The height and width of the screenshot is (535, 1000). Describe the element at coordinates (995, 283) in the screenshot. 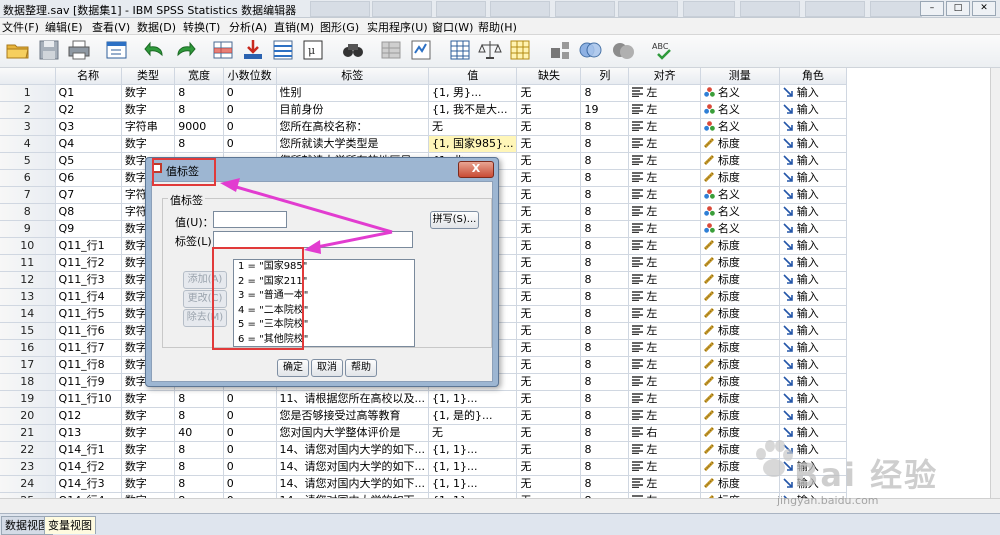

I see `vertical-scrollbar` at that location.